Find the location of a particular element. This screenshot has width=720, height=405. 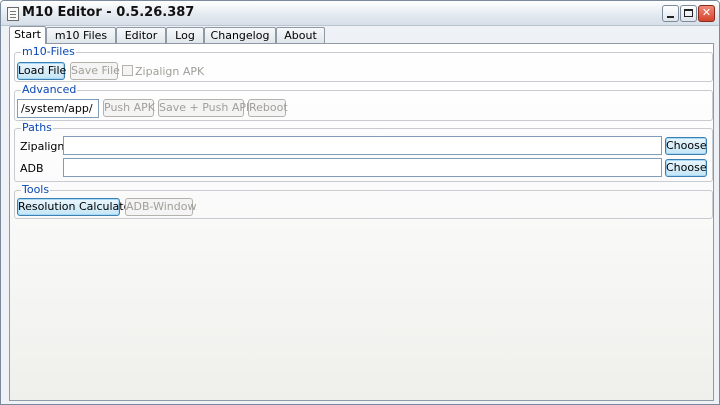

reboot-button: Reboot is located at coordinates (268, 108).